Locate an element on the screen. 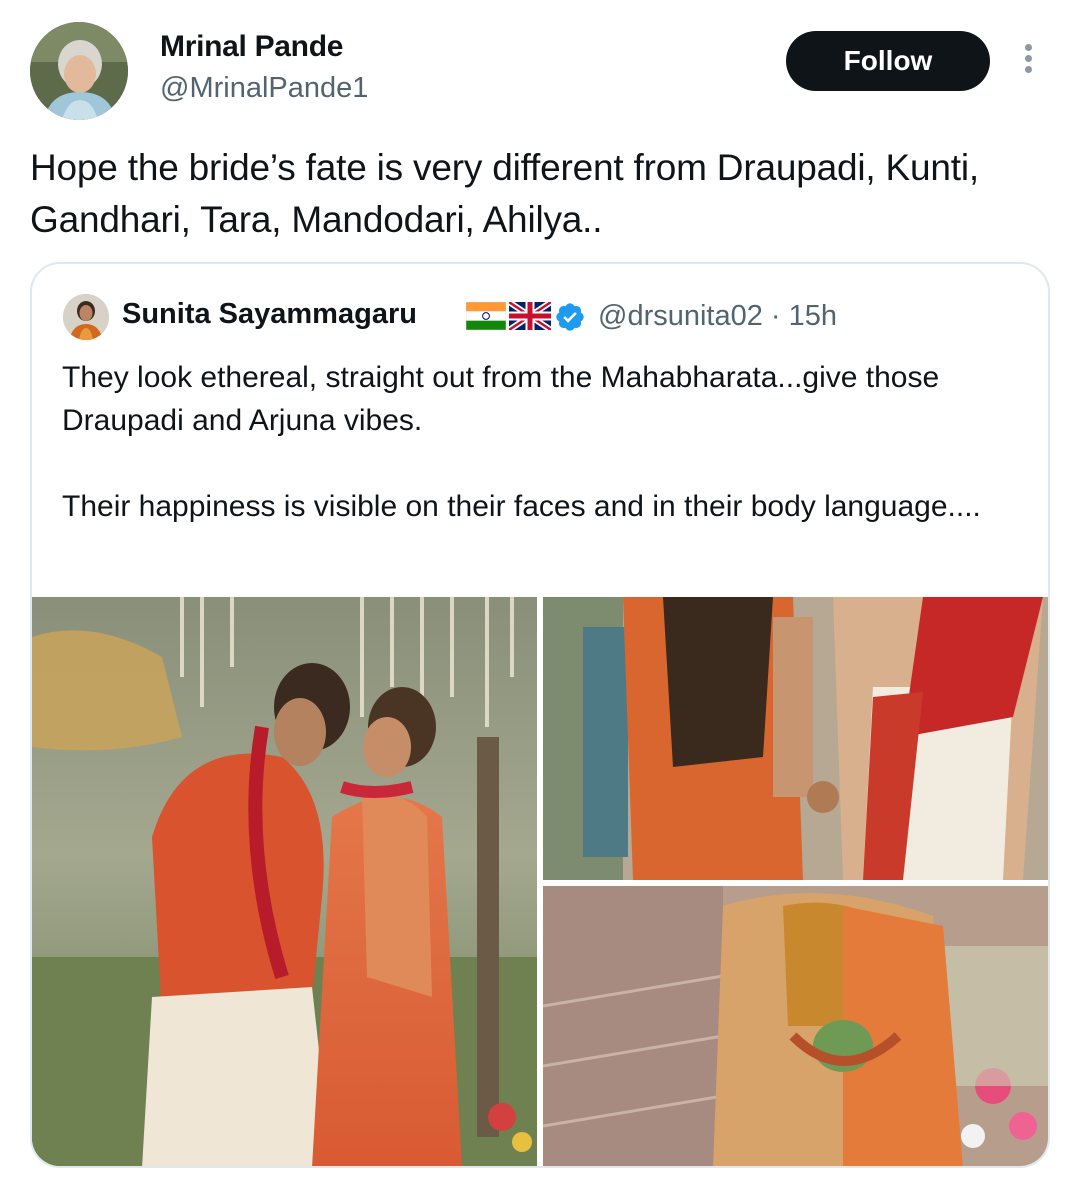 The width and height of the screenshot is (1080, 1184). flag-emojis is located at coordinates (508, 317).